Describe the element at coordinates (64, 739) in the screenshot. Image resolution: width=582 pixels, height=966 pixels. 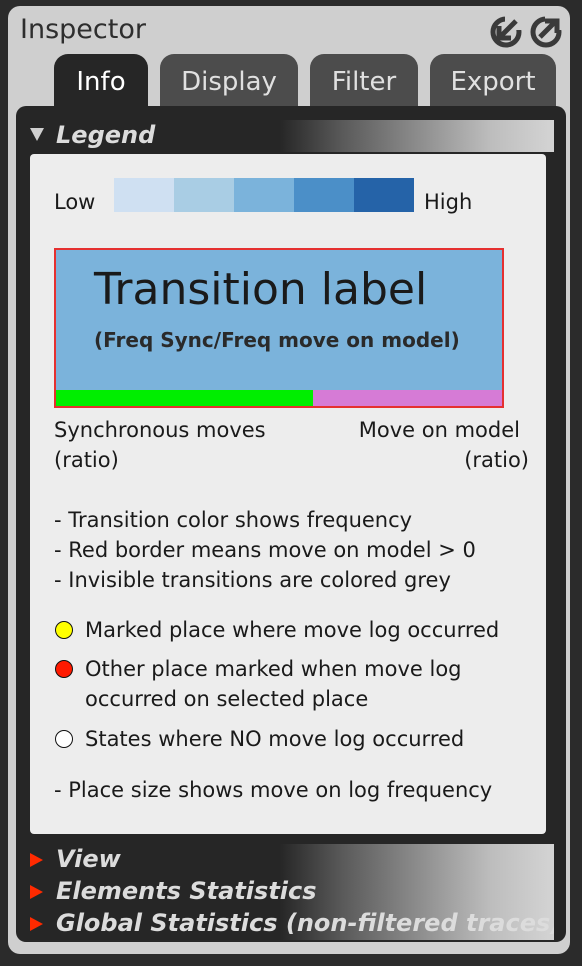
I see `white-place-icon` at that location.